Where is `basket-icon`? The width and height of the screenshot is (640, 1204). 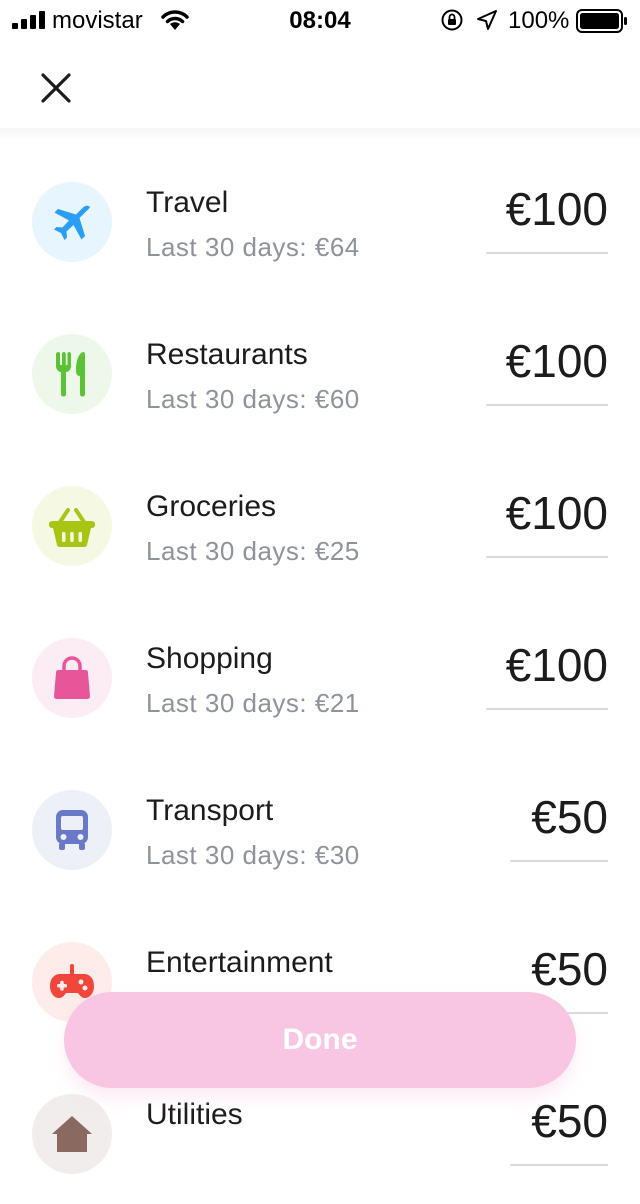 basket-icon is located at coordinates (72, 527).